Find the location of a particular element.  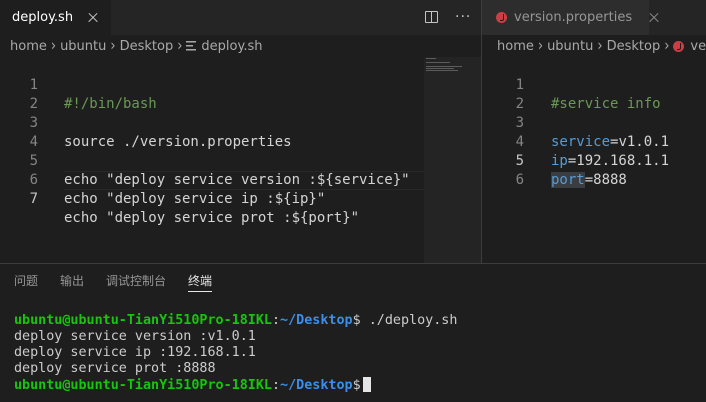

code-line: 1 #service info is located at coordinates (594, 84).